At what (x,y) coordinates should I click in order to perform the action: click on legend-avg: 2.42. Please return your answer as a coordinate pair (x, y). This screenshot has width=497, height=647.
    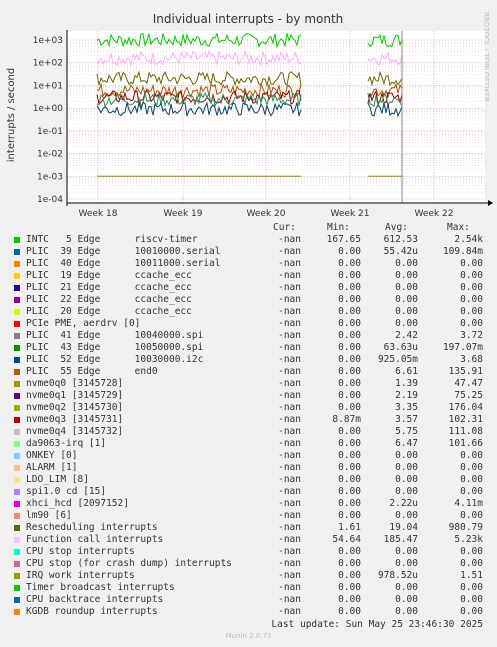
    Looking at the image, I should click on (406, 335).